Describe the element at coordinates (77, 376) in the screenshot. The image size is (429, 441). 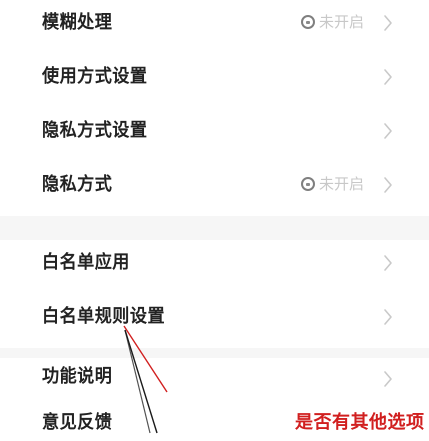
I see `settings-item-label: 功能说明` at that location.